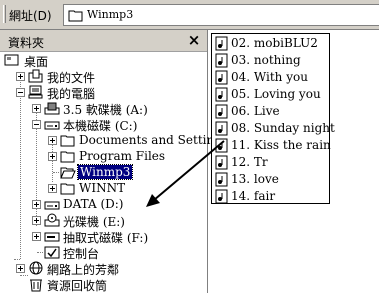 The width and height of the screenshot is (379, 293). What do you see at coordinates (52, 108) in the screenshot?
I see `floppy-drive-icon` at bounding box center [52, 108].